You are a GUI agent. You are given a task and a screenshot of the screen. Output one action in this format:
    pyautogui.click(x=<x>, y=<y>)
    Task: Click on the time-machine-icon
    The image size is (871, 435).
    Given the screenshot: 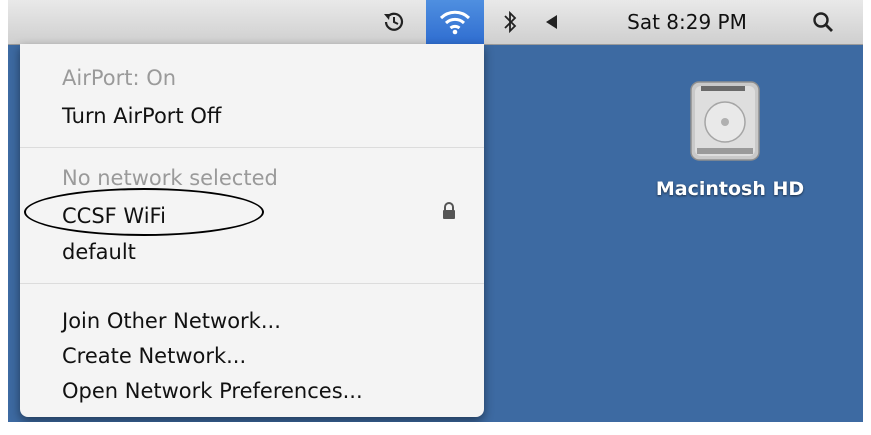 What is the action you would take?
    pyautogui.click(x=394, y=22)
    